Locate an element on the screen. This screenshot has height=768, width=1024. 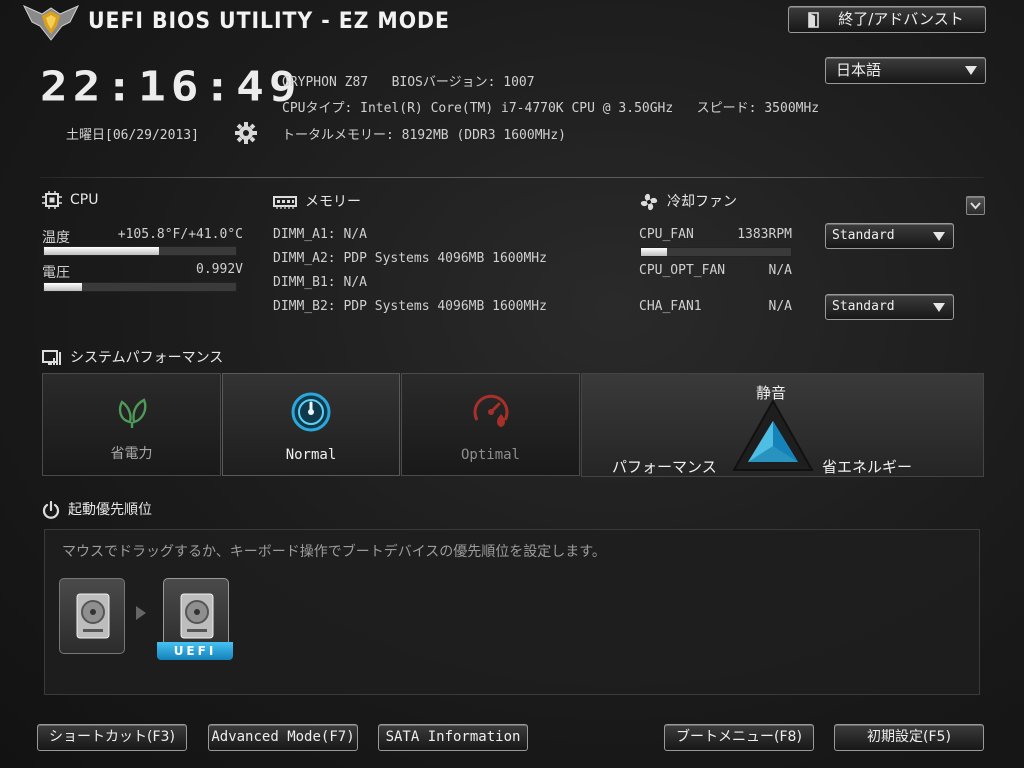
perf-mode-power-saving: 省電力 is located at coordinates (131, 424).